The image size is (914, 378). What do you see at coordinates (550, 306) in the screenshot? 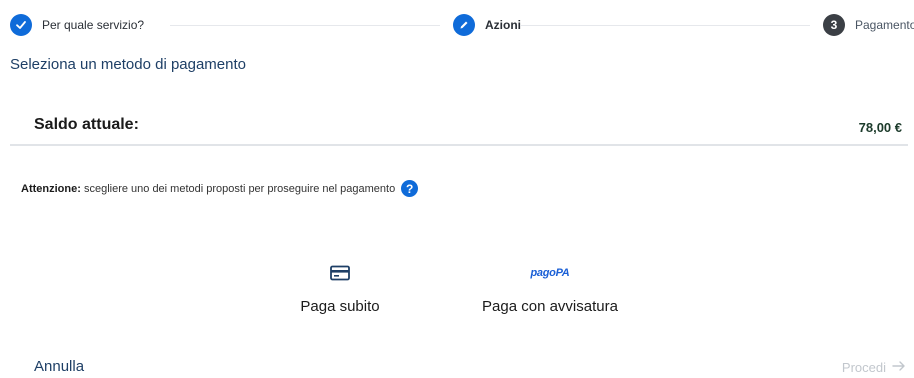
I see `pay-with-notice-label: Paga con avvisatura` at bounding box center [550, 306].